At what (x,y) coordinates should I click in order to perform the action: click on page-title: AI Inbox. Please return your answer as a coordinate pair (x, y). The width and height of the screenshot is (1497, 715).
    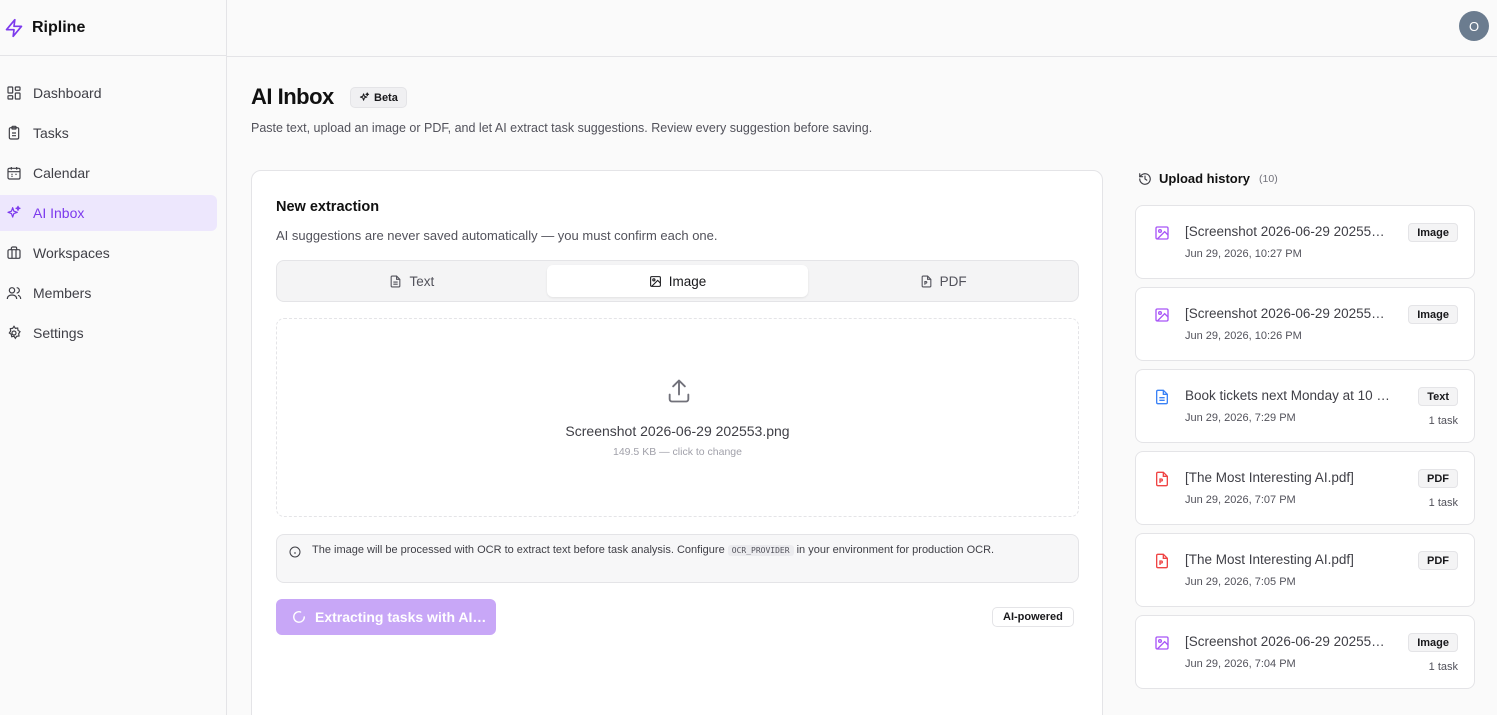
    Looking at the image, I should click on (292, 96).